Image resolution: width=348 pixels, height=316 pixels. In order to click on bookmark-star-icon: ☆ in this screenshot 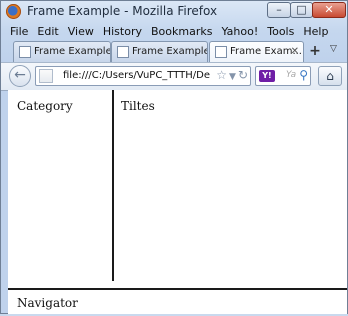, I will do `click(221, 75)`.